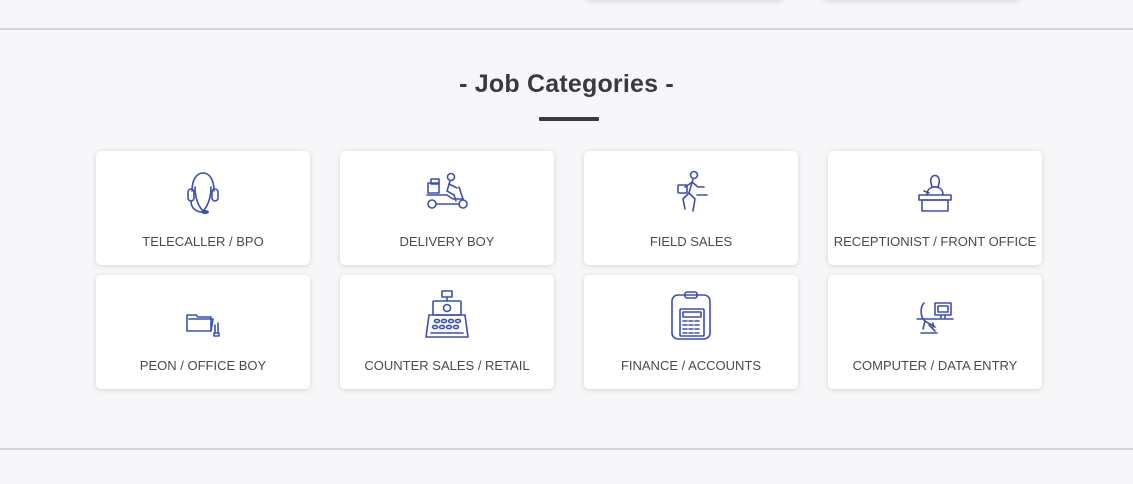 The image size is (1133, 484). What do you see at coordinates (203, 193) in the screenshot?
I see `headset-icon` at bounding box center [203, 193].